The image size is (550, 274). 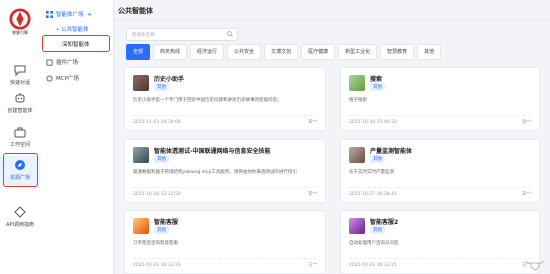 What do you see at coordinates (391, 151) in the screenshot?
I see `agent-name: 产量监测智能体` at bounding box center [391, 151].